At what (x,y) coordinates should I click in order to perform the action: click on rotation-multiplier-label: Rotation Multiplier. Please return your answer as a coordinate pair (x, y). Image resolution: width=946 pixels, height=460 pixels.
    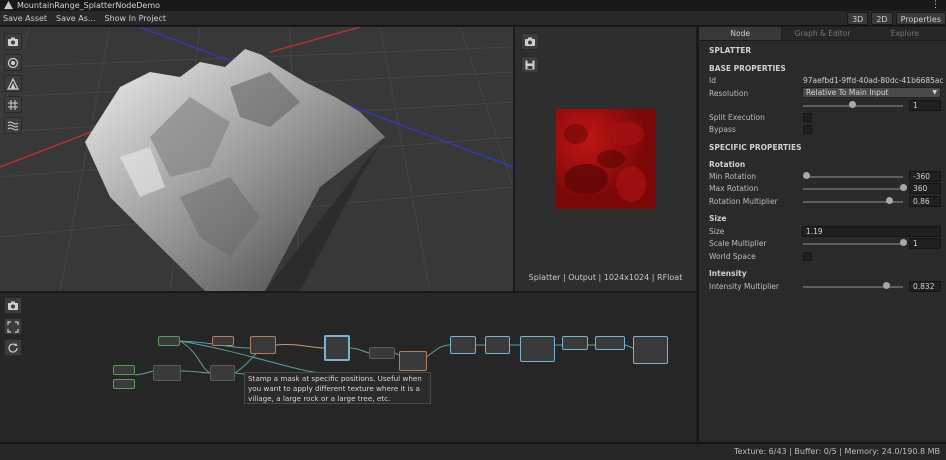
    Looking at the image, I should click on (743, 201).